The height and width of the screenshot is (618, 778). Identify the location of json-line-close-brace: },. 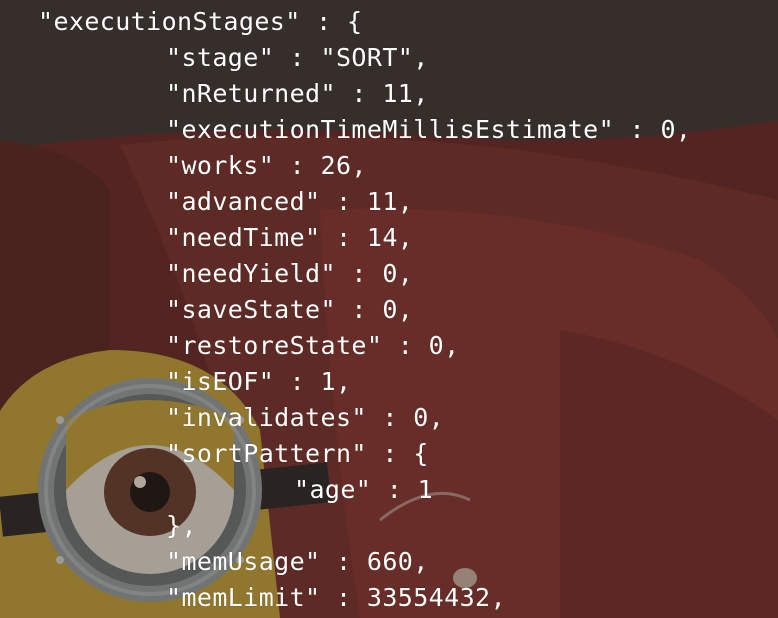
(181, 525).